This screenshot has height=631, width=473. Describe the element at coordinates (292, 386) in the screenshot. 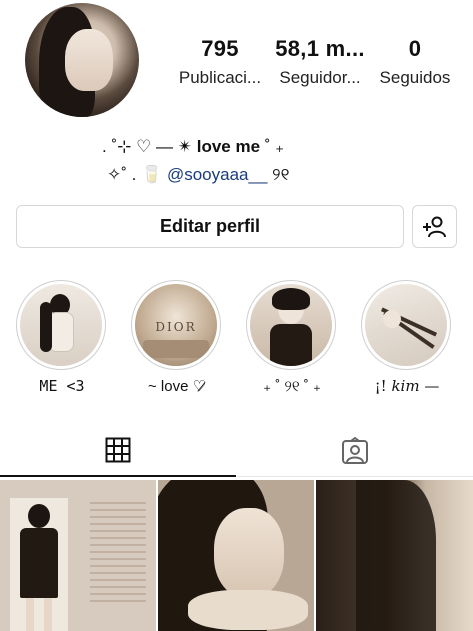

I see `highlight-3-label: ₊ ˚ ୨୧ ˚ ₊` at that location.